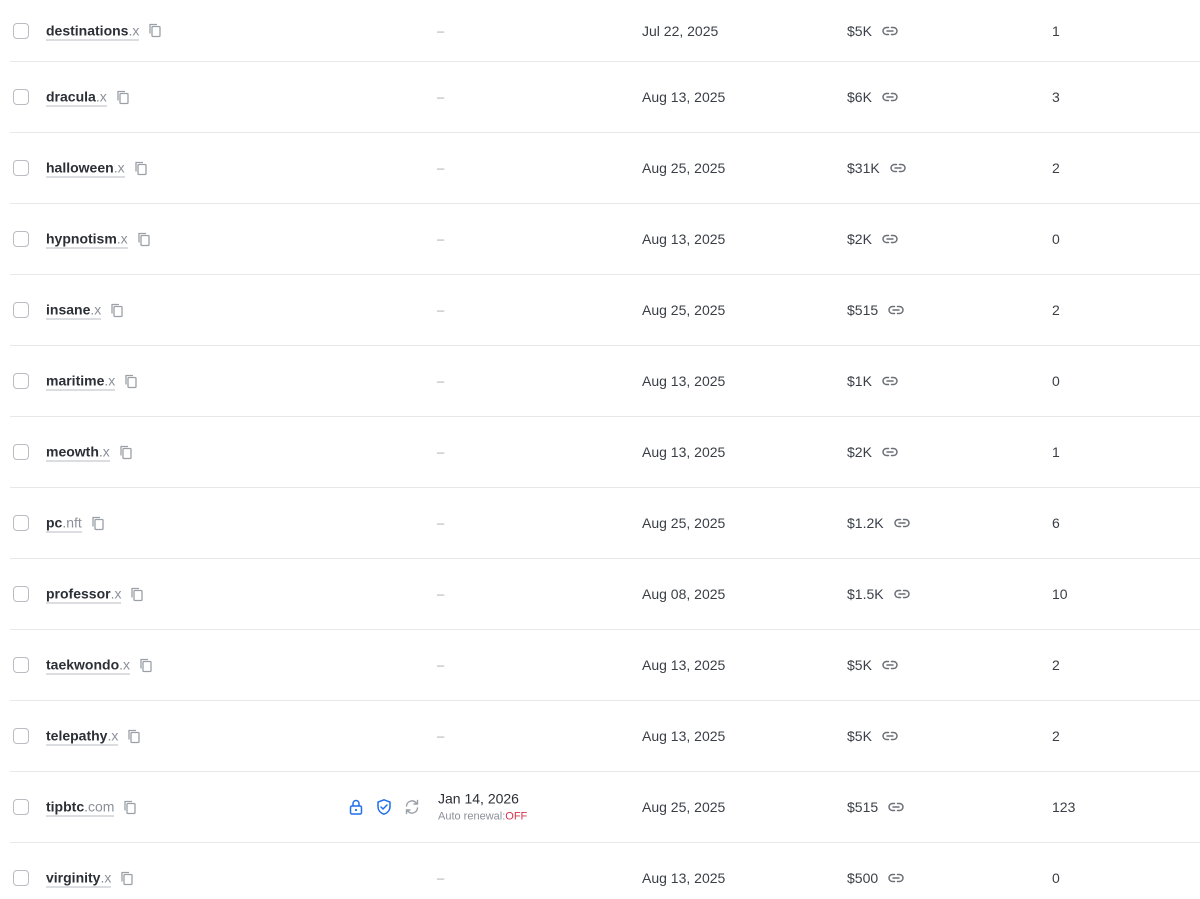  I want to click on table-row: taekwondo.x – Aug 13, 2025 $5K 2, so click(605, 665).